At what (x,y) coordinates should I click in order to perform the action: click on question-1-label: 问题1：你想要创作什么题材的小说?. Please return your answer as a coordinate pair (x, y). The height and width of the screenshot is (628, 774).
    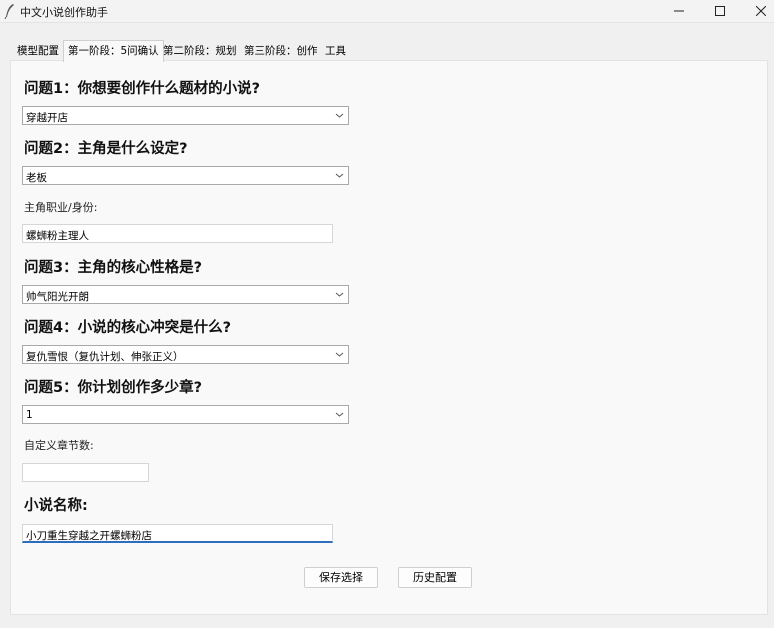
    Looking at the image, I should click on (142, 89).